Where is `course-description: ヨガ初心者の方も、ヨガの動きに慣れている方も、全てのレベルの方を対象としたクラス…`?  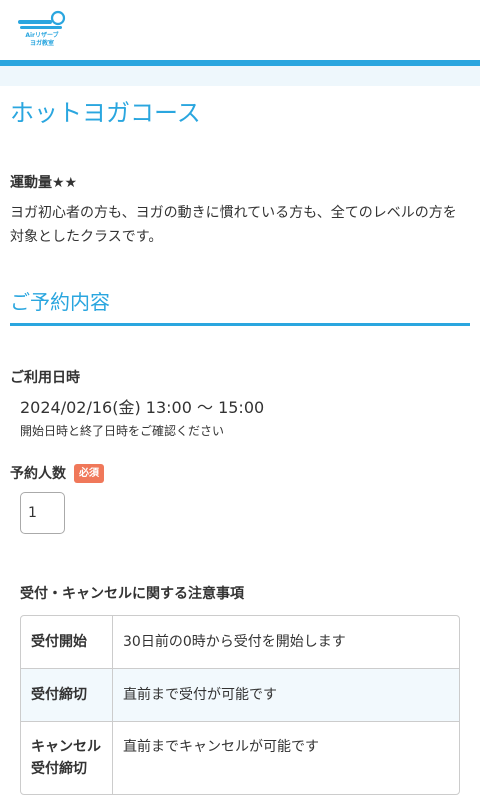 course-description: ヨガ初心者の方も、ヨガの動きに慣れている方も、全てのレベルの方を対象としたクラス… is located at coordinates (233, 225).